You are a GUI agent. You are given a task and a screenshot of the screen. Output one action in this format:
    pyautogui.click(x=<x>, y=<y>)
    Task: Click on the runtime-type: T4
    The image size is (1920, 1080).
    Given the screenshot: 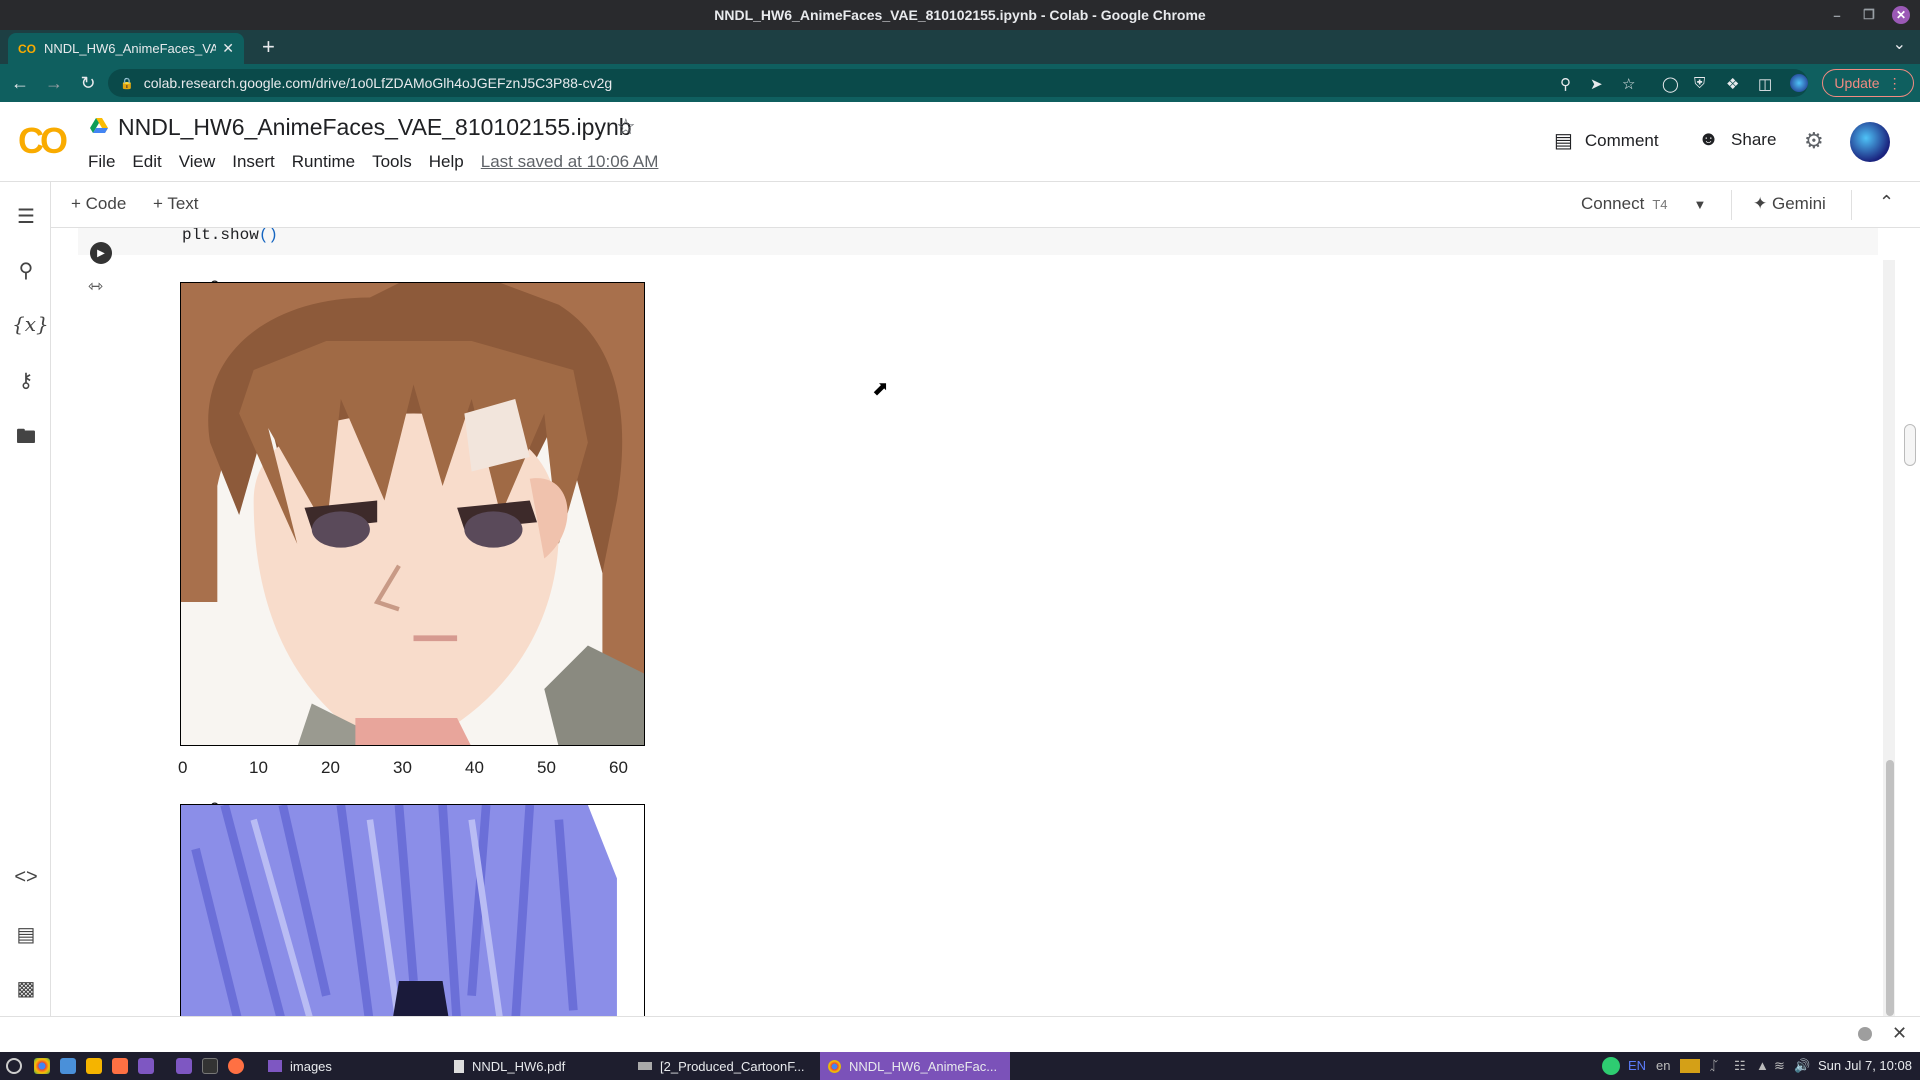 What is the action you would take?
    pyautogui.click(x=1660, y=204)
    